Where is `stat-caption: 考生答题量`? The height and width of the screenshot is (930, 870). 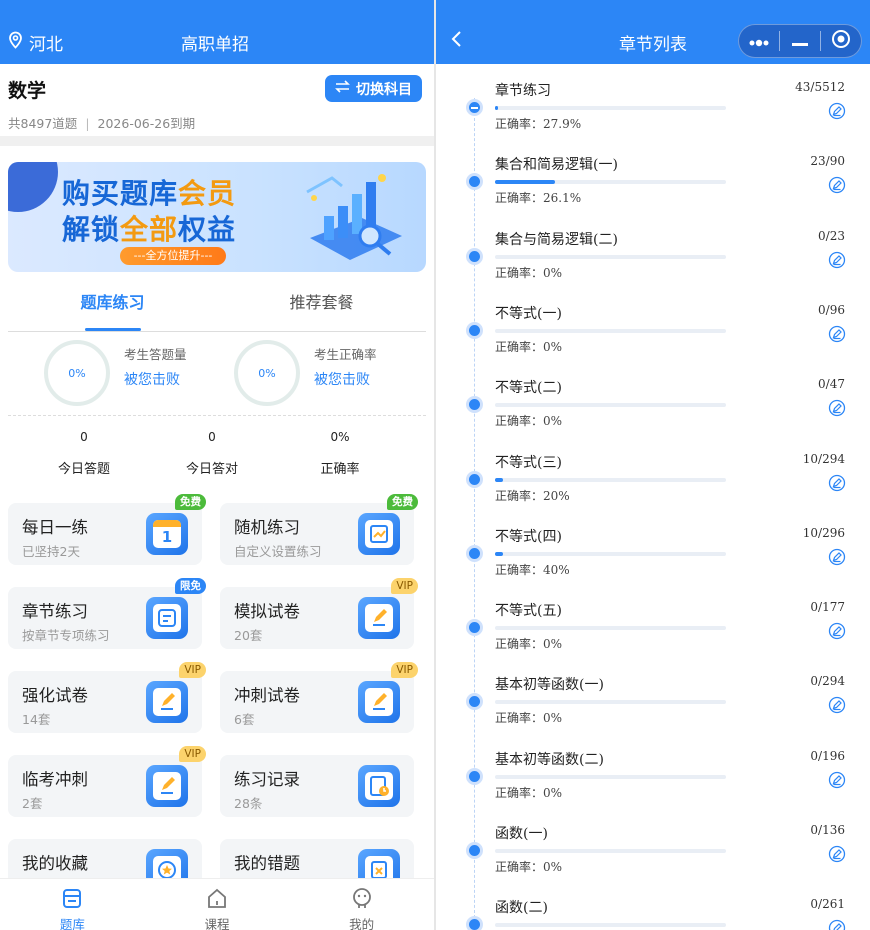 stat-caption: 考生答题量 is located at coordinates (155, 354).